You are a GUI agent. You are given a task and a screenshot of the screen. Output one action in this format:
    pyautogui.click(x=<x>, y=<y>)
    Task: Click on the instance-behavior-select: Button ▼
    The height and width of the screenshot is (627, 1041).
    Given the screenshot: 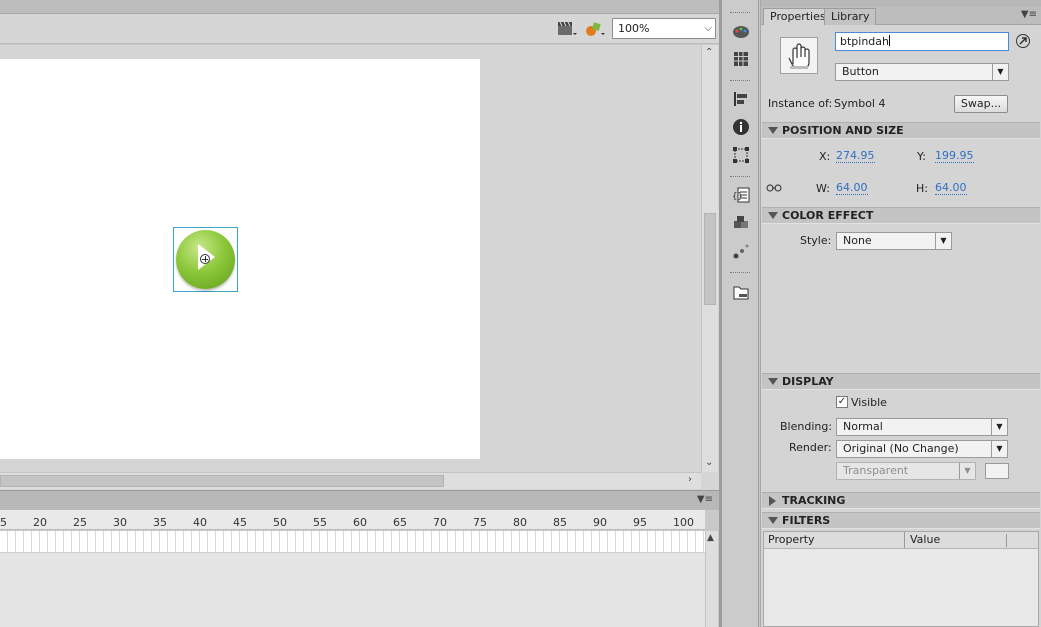 What is the action you would take?
    pyautogui.click(x=922, y=72)
    